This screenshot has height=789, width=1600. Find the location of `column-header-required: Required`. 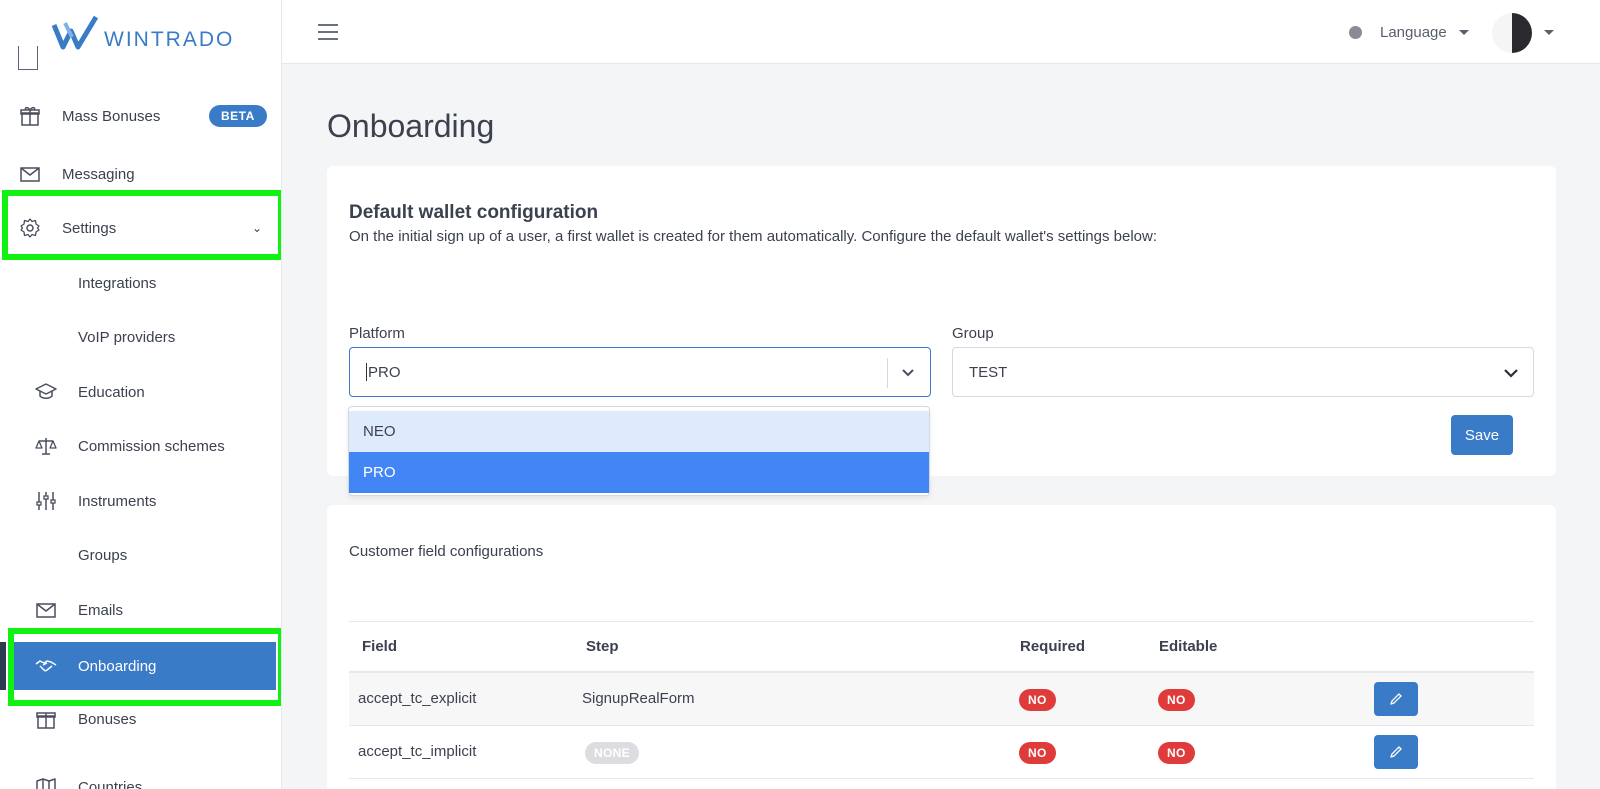

column-header-required: Required is located at coordinates (1053, 646).